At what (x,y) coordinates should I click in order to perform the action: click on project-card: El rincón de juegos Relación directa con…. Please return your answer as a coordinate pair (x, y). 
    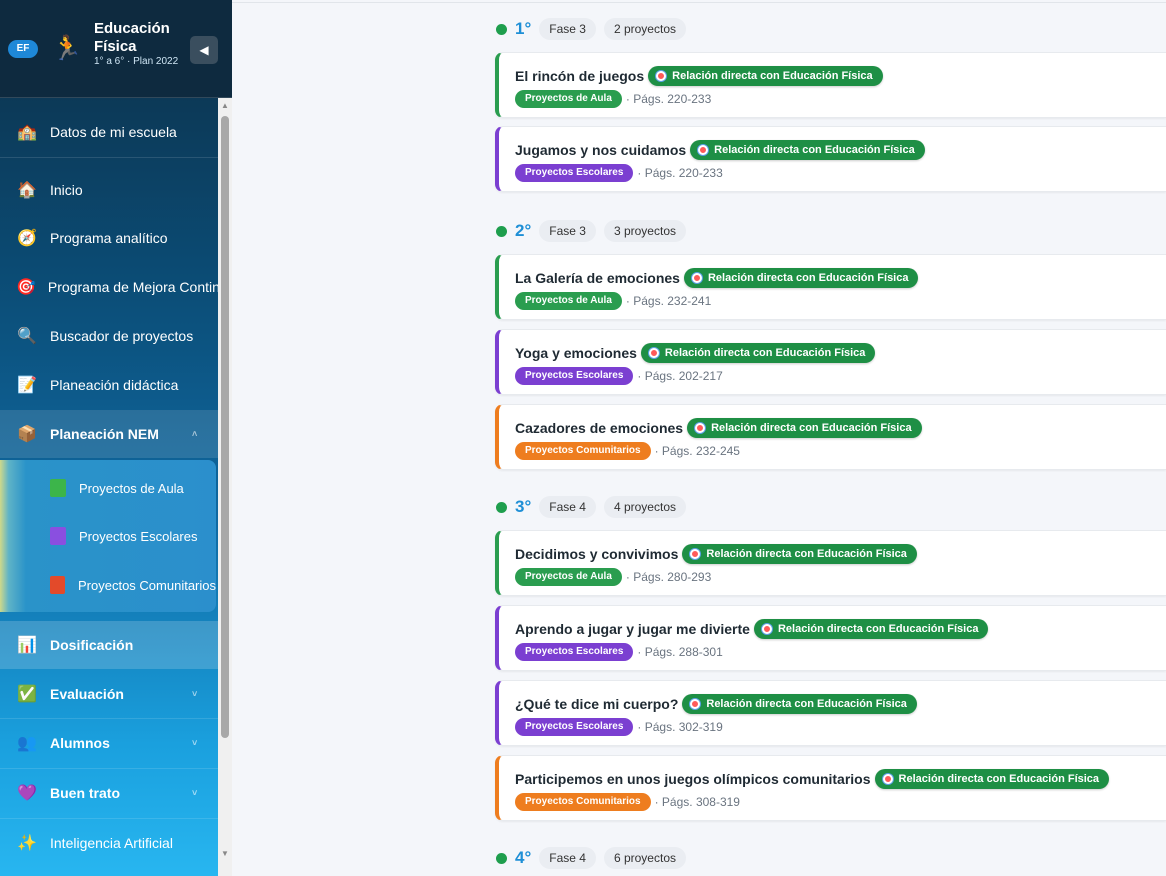
    Looking at the image, I should click on (830, 85).